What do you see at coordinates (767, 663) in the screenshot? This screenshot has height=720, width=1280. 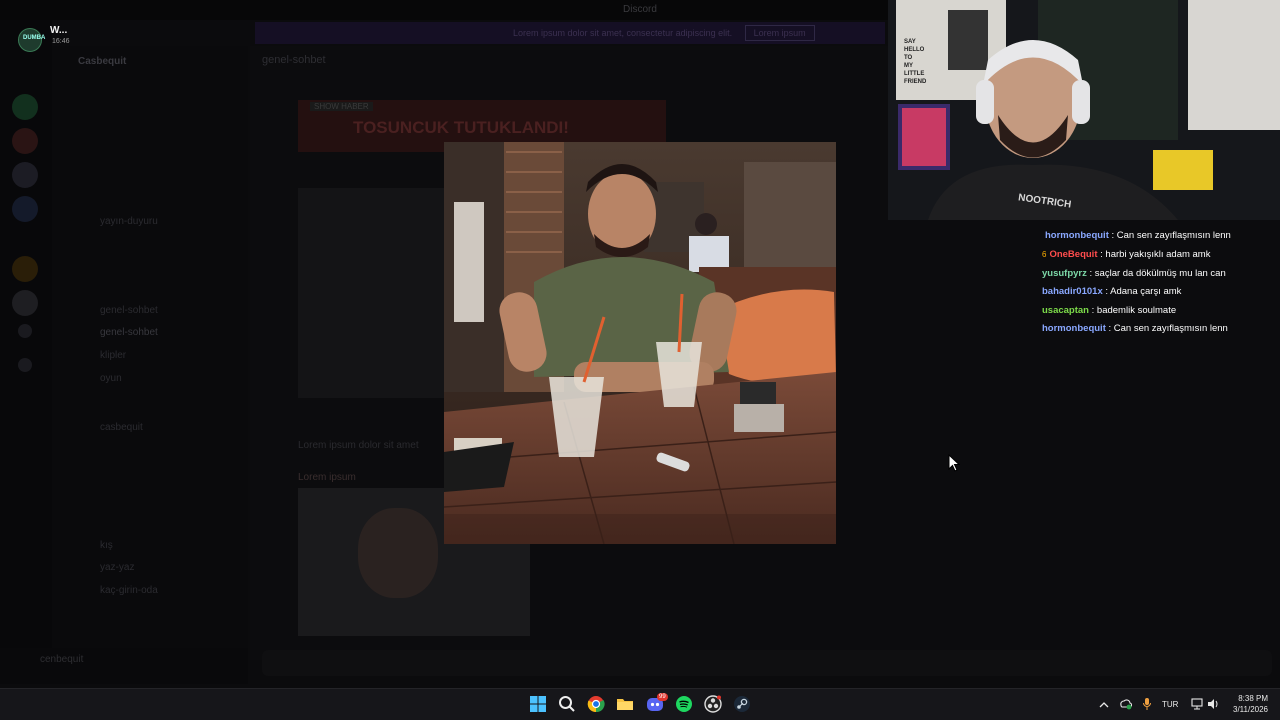 I see `message-composer` at bounding box center [767, 663].